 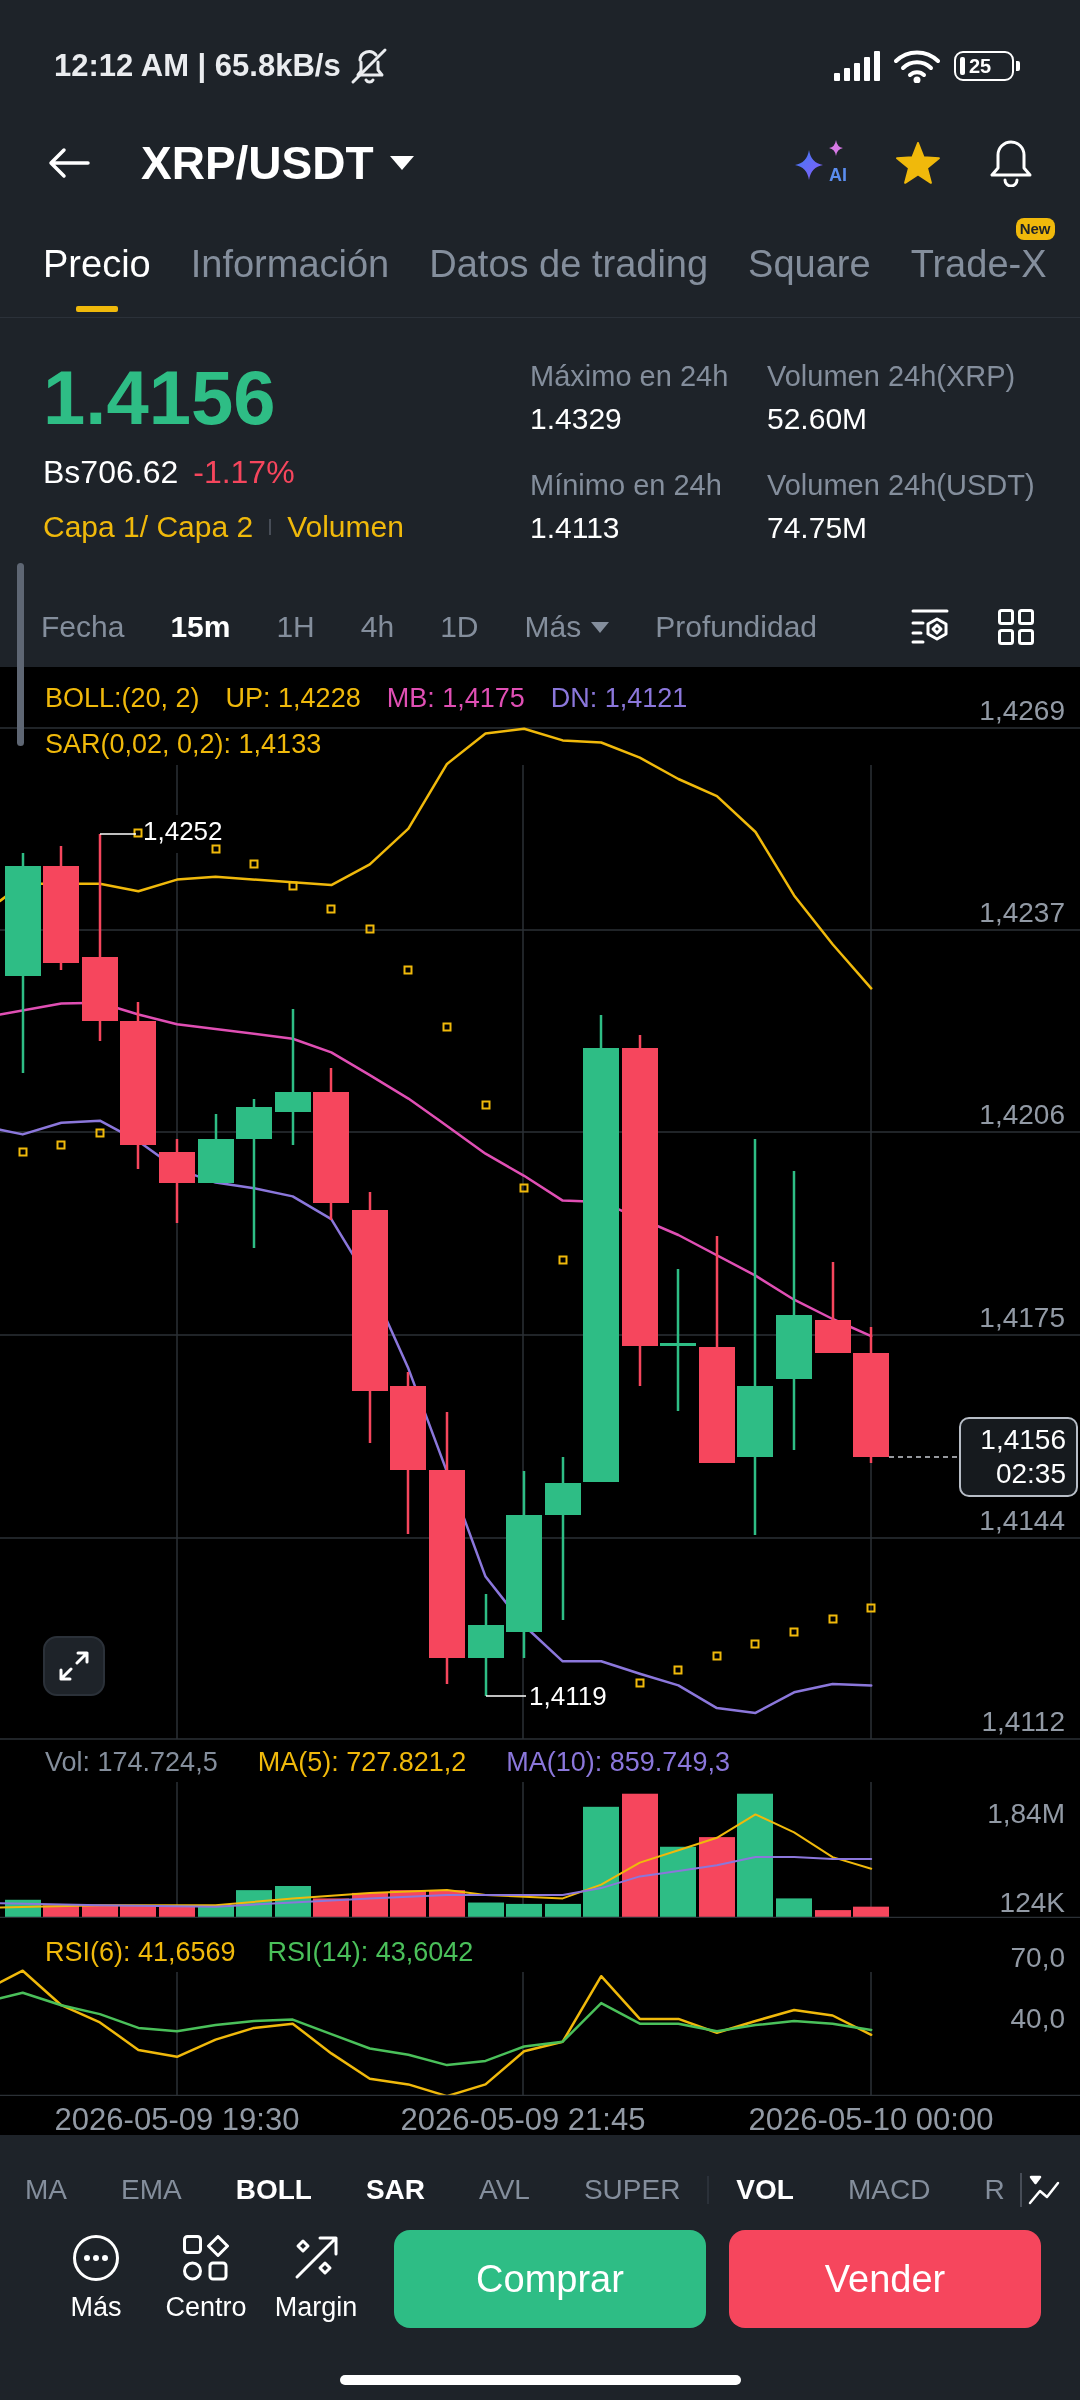 What do you see at coordinates (83, 627) in the screenshot?
I see `interval-tab: Fecha` at bounding box center [83, 627].